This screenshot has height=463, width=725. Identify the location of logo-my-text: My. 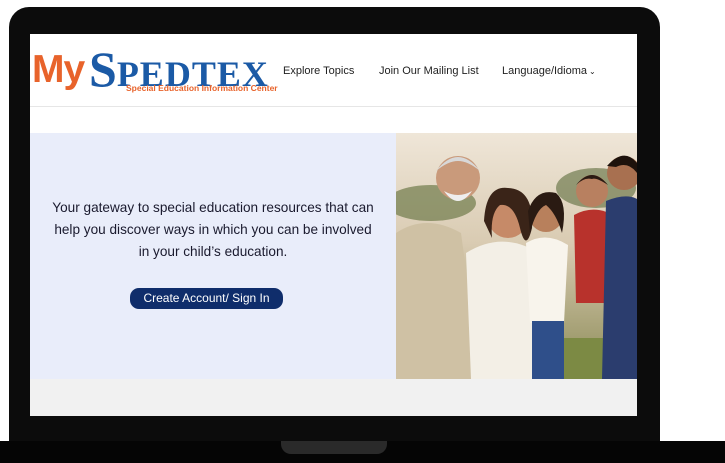
(58, 69).